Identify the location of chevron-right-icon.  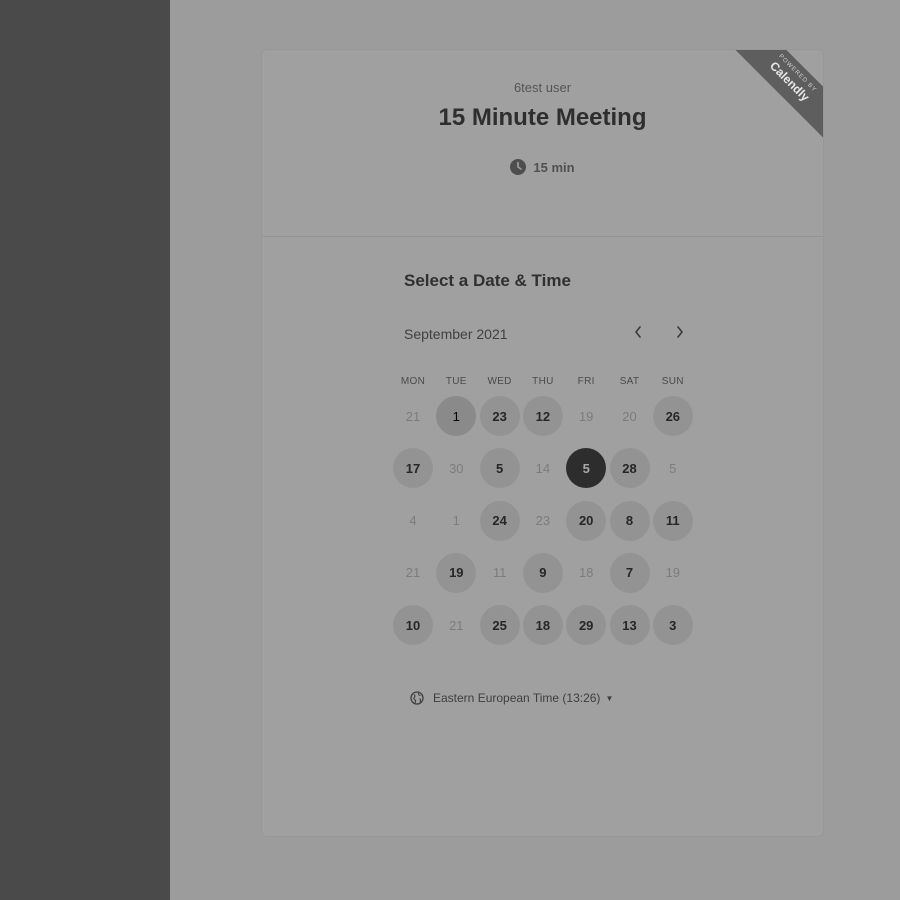
(680, 332).